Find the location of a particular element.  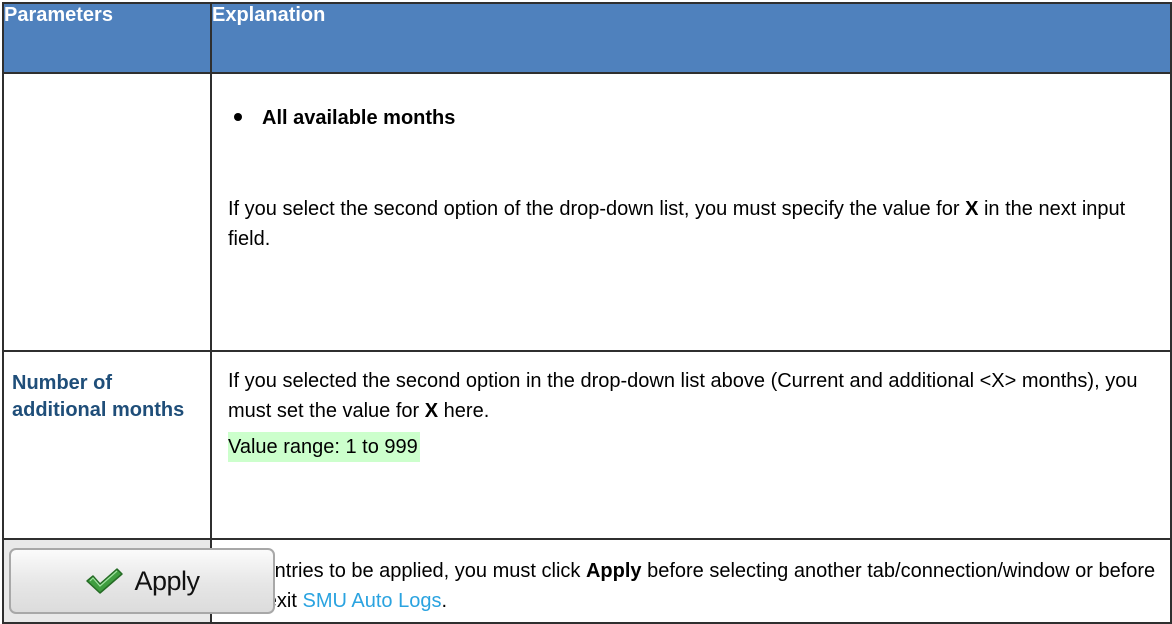

smu-auto-logs-link: SMU Auto Logs is located at coordinates (371, 601).